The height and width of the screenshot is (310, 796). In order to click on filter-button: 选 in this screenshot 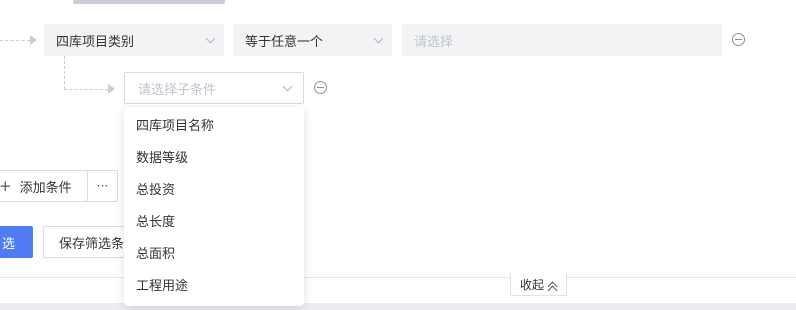, I will do `click(16, 242)`.